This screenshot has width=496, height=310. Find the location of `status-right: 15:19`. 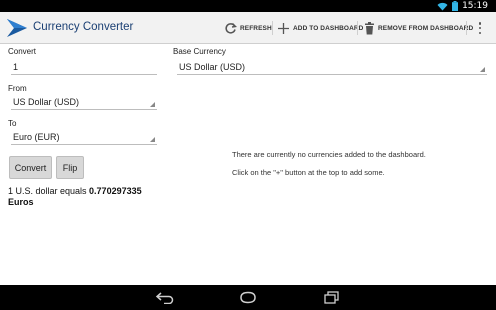

status-right: 15:19 is located at coordinates (462, 6).